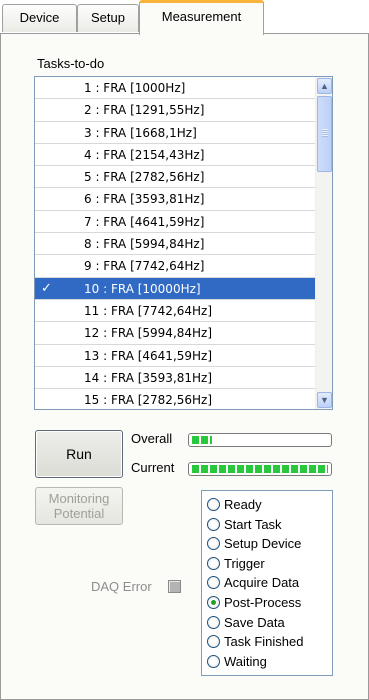  What do you see at coordinates (144, 199) in the screenshot?
I see `task-label: 6 : FRA [3593,81Hz]` at bounding box center [144, 199].